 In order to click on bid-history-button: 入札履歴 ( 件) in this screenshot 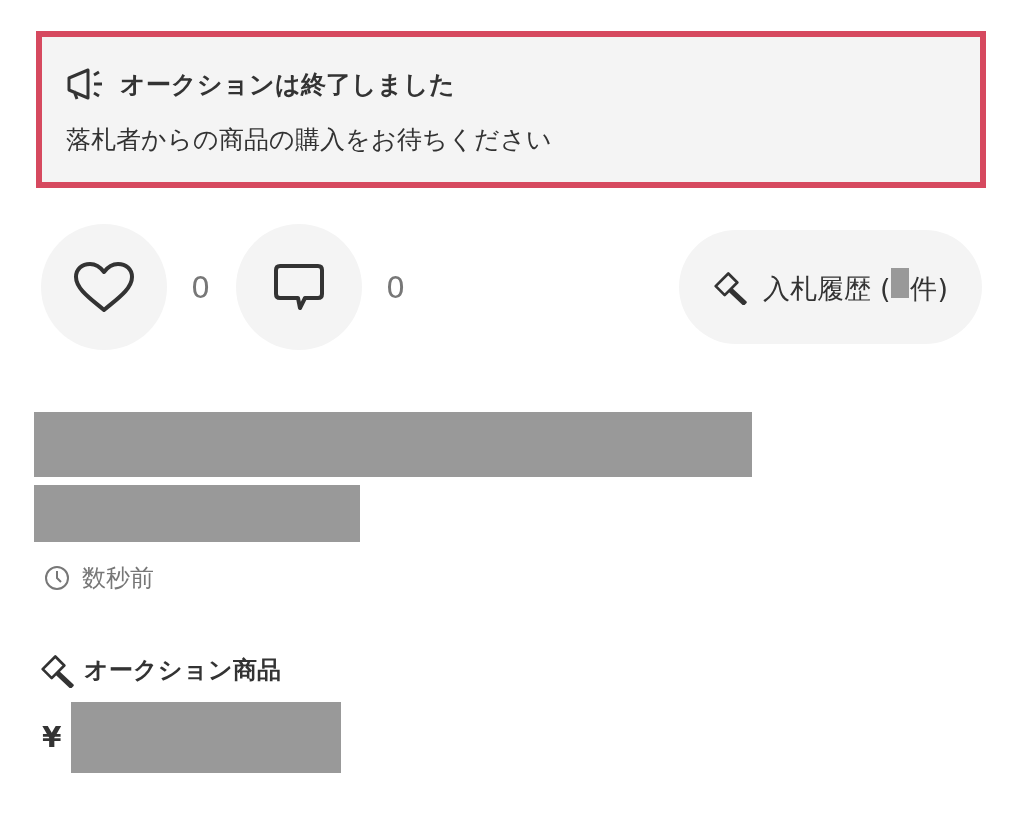, I will do `click(830, 287)`.